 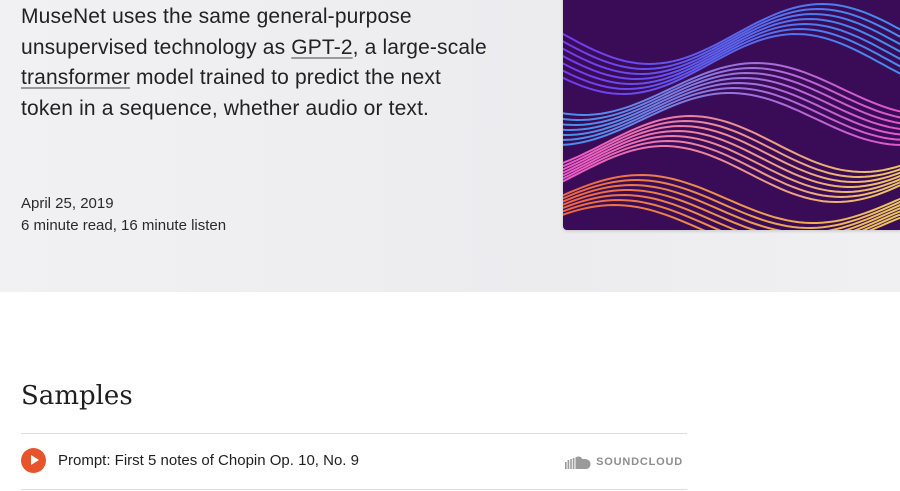 I want to click on play-button, so click(x=33, y=460).